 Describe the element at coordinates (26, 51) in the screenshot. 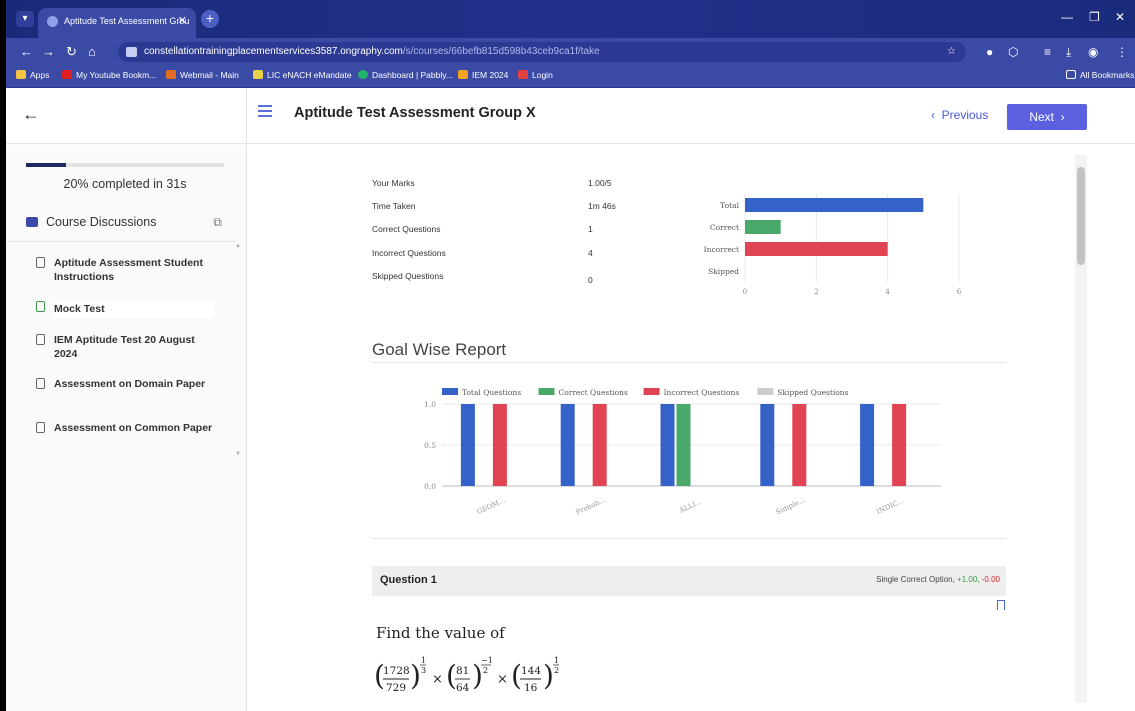

I see `back-nav-icon: ←` at that location.